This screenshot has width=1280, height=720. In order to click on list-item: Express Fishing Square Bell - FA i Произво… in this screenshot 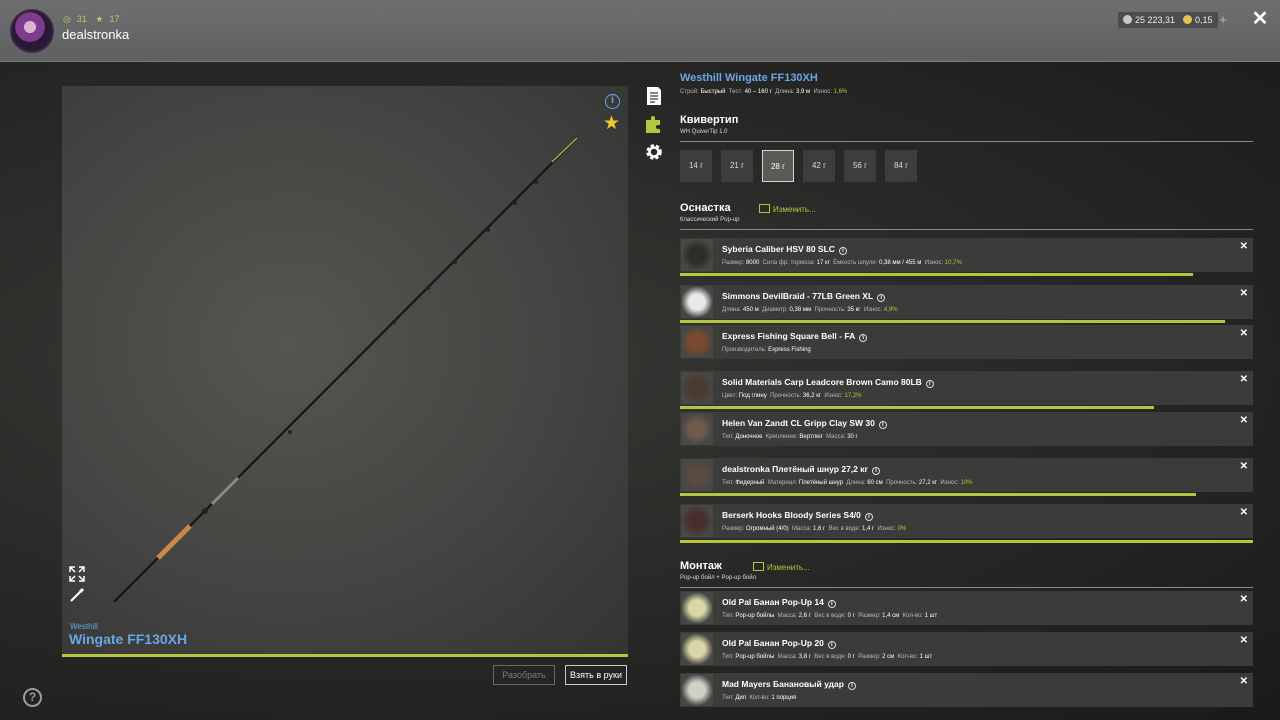, I will do `click(966, 342)`.